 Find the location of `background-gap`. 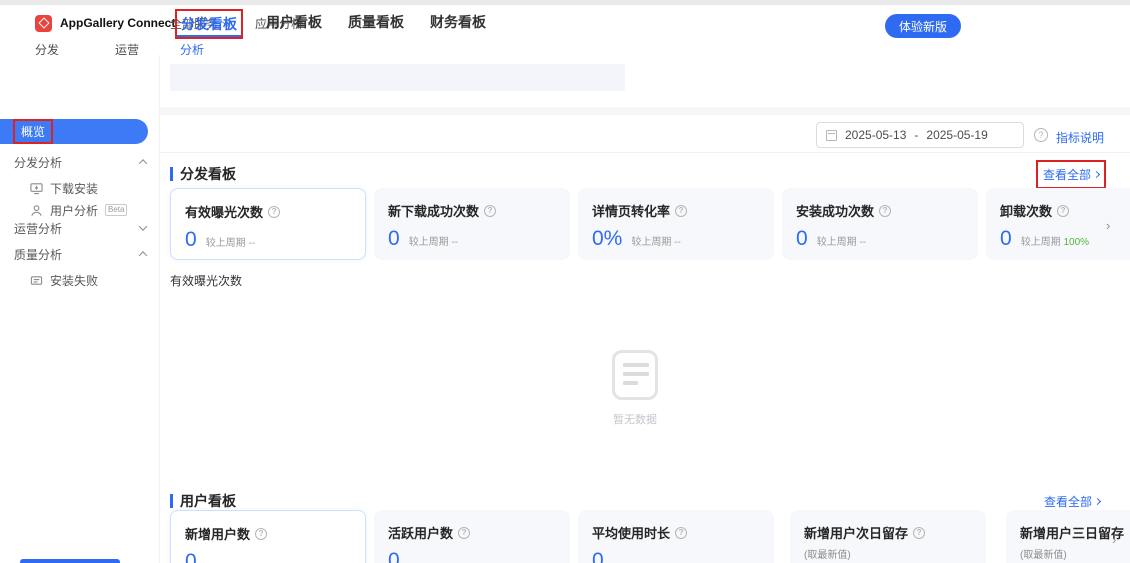

background-gap is located at coordinates (645, 111).